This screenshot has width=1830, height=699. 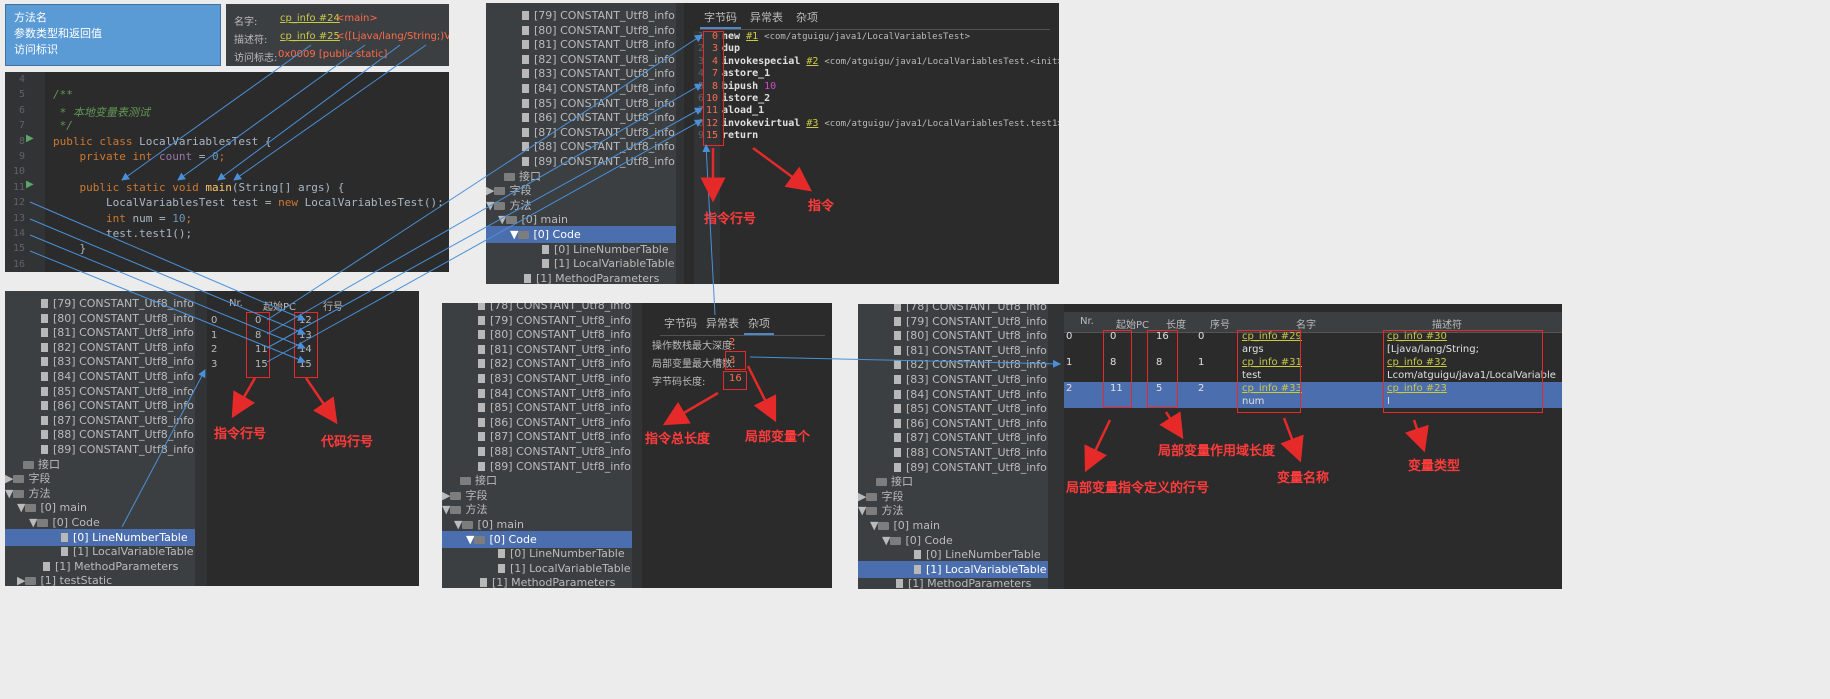 I want to click on descriptor-ref-link: cp_info #25, so click(x=310, y=36).